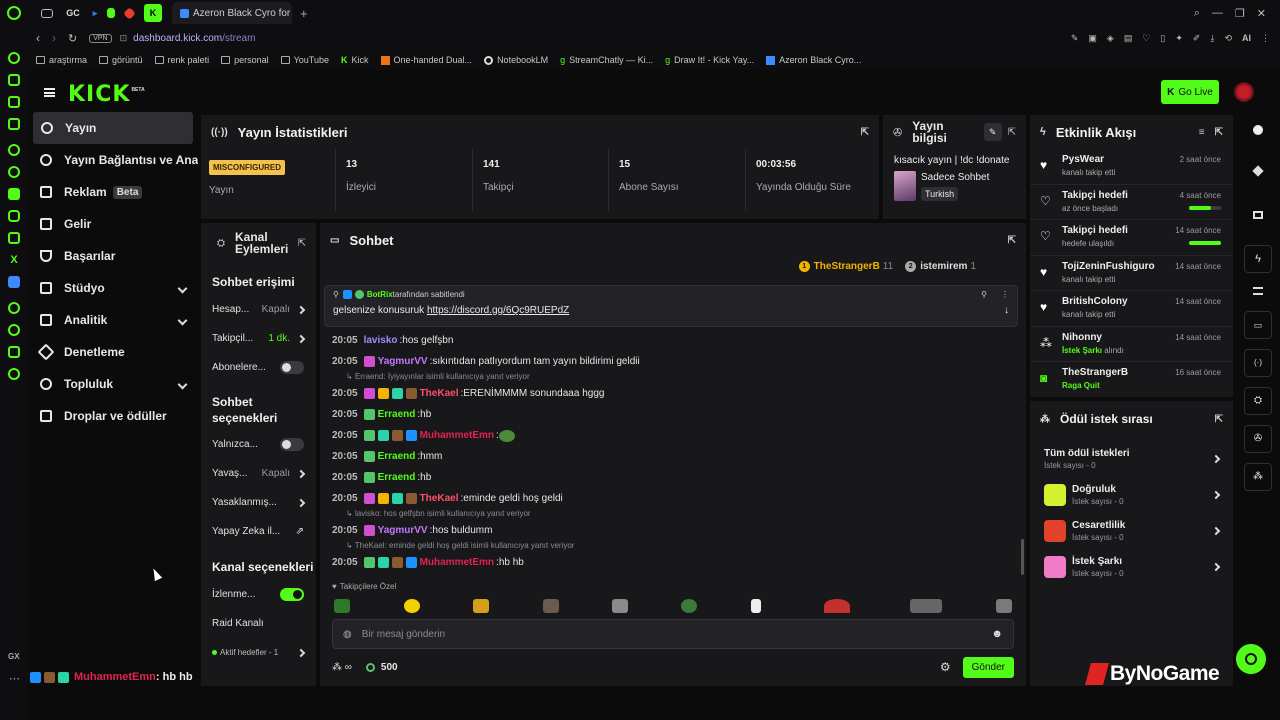 This screenshot has width=1280, height=720. What do you see at coordinates (403, 530) in the screenshot?
I see `message-username: YagmurVV` at bounding box center [403, 530].